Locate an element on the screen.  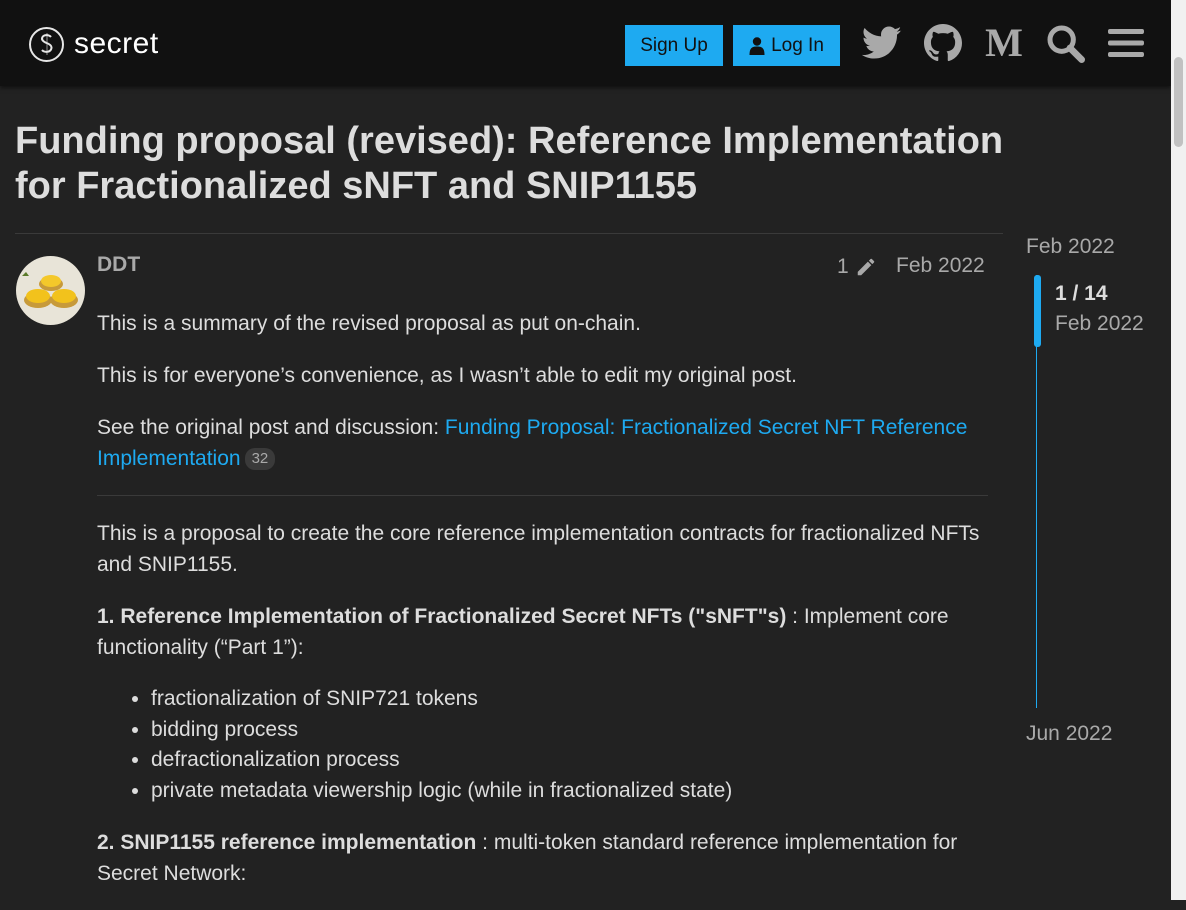
post-divider is located at coordinates (542, 495).